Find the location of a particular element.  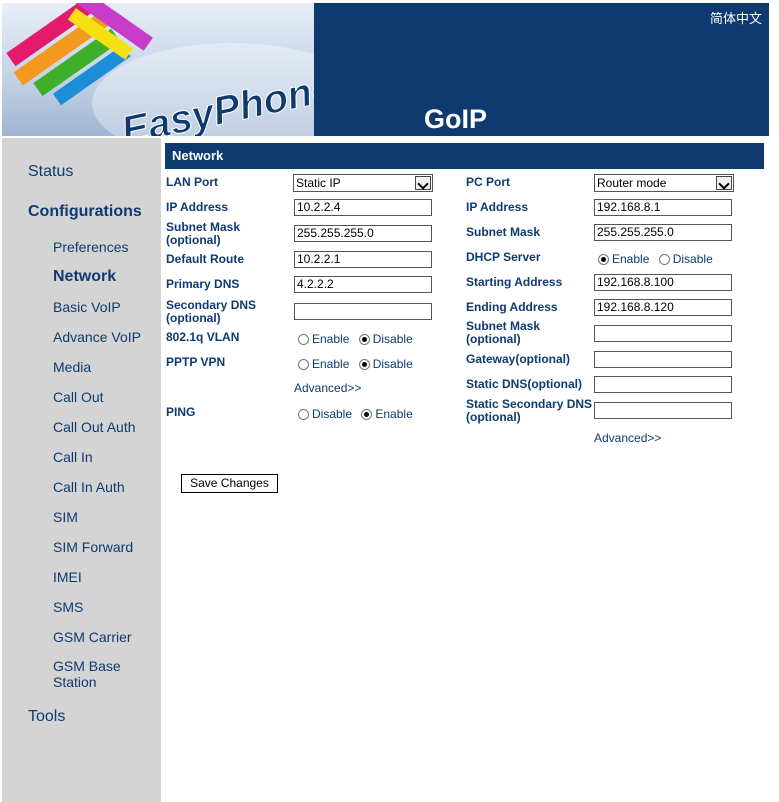

pc-port-select: Router mode is located at coordinates (664, 183).